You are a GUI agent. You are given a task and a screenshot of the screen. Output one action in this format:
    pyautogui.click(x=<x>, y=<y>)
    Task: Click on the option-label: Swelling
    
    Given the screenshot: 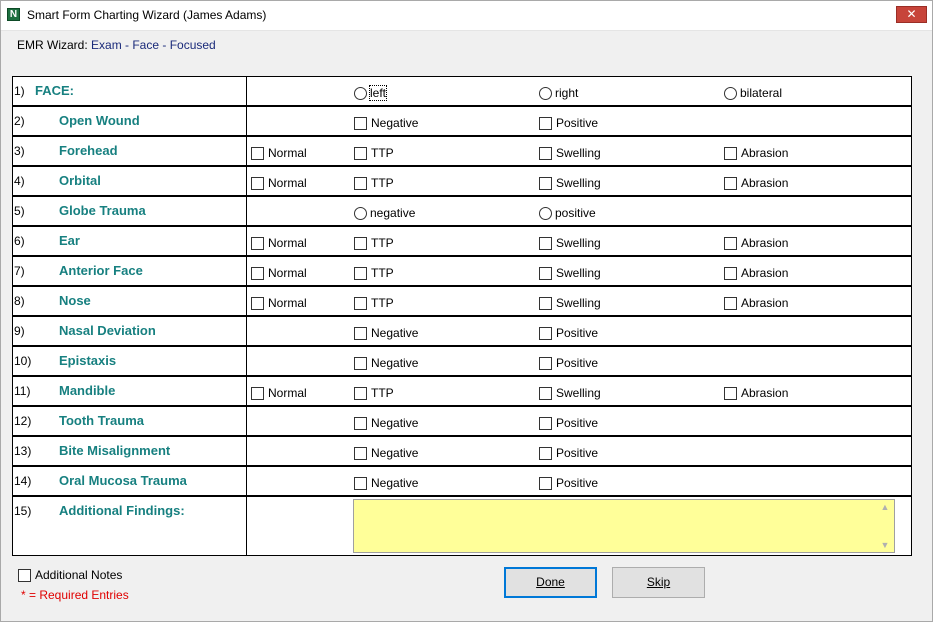 What is the action you would take?
    pyautogui.click(x=578, y=183)
    